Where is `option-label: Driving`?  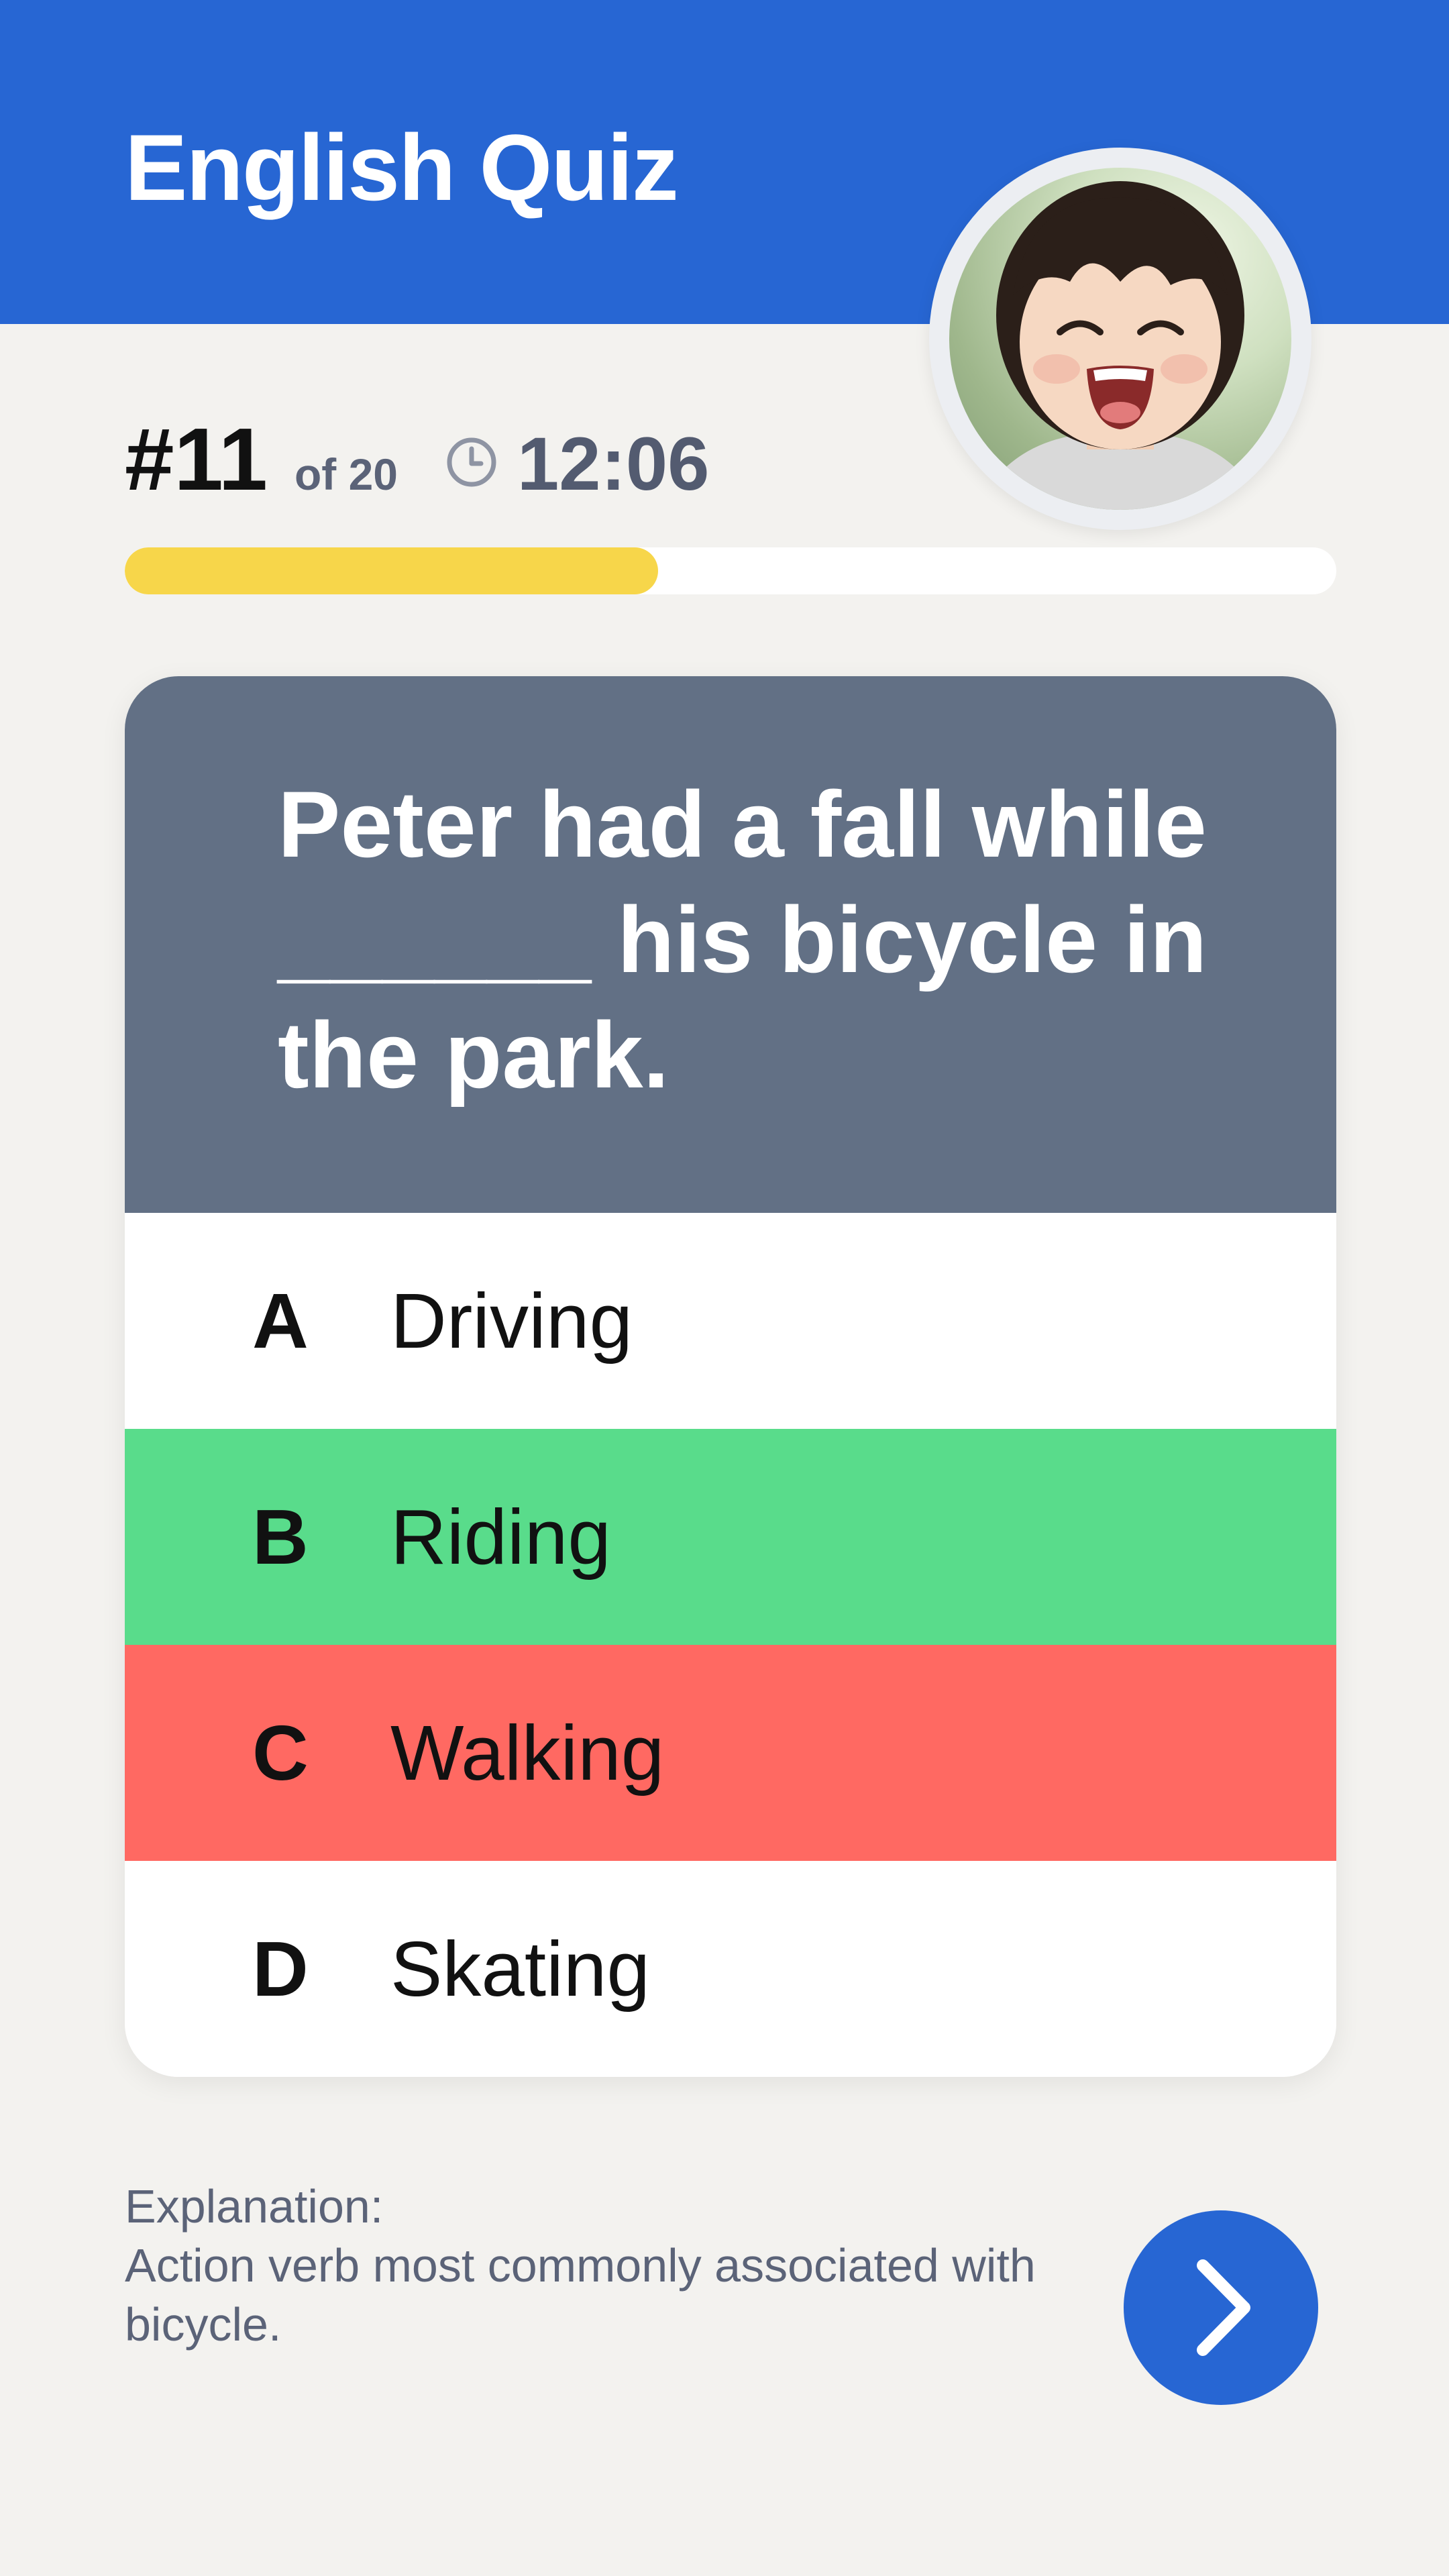
option-label: Driving is located at coordinates (511, 1320).